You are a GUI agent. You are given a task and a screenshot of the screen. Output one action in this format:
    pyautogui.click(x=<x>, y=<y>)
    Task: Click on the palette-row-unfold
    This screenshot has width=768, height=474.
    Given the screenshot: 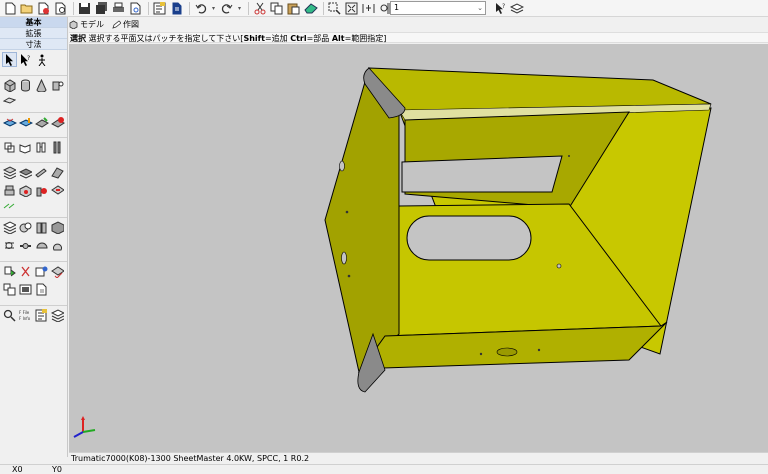 What is the action you would take?
    pyautogui.click(x=33, y=146)
    